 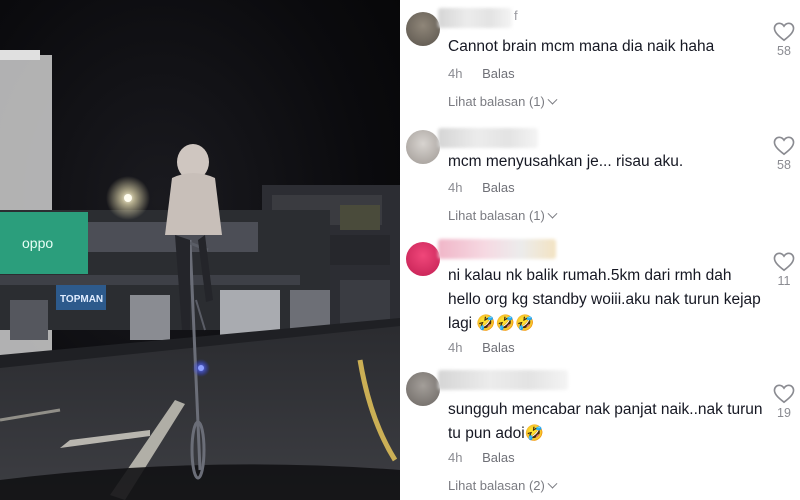 What do you see at coordinates (81, 299) in the screenshot?
I see `svg-text: TOPMAN` at bounding box center [81, 299].